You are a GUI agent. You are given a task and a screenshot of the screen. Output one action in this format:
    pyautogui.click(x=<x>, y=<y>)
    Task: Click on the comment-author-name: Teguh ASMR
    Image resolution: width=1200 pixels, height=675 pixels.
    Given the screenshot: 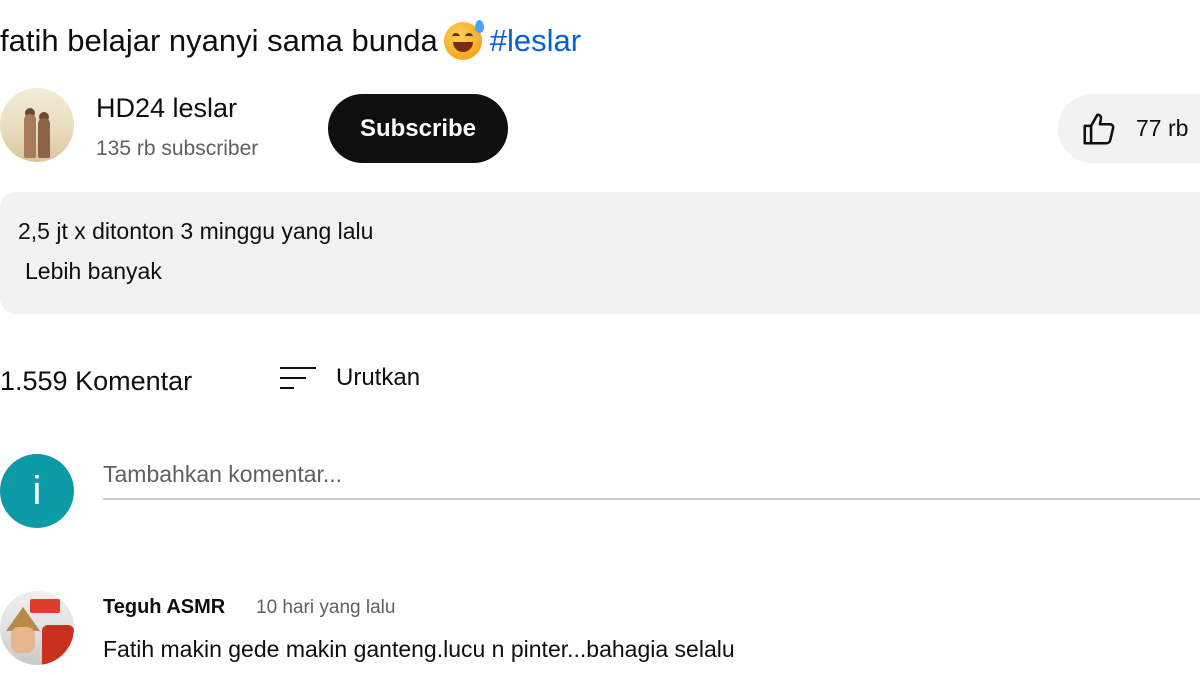 What is the action you would take?
    pyautogui.click(x=164, y=607)
    